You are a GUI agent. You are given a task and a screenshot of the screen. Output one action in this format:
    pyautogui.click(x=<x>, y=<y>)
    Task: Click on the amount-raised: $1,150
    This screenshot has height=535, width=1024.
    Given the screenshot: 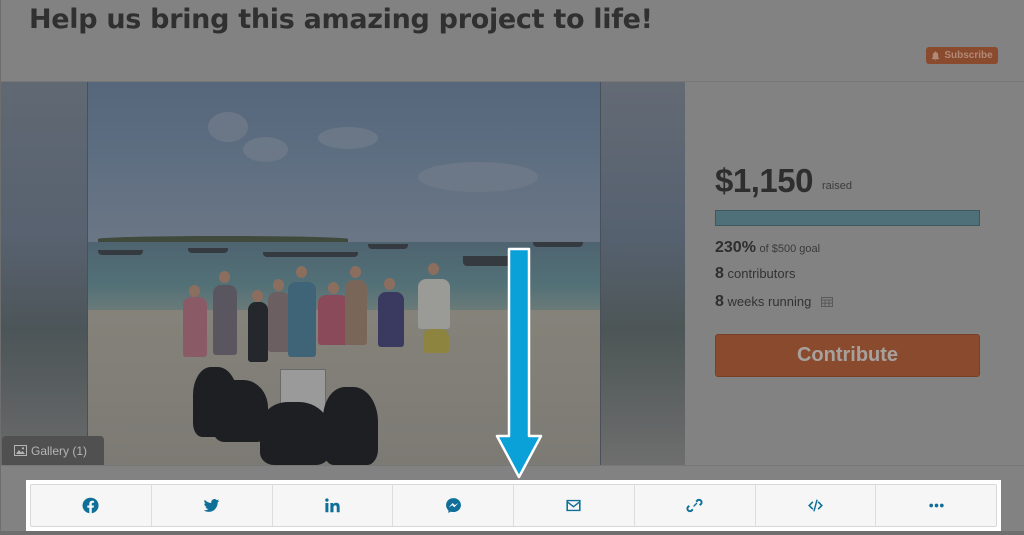 What is the action you would take?
    pyautogui.click(x=764, y=180)
    